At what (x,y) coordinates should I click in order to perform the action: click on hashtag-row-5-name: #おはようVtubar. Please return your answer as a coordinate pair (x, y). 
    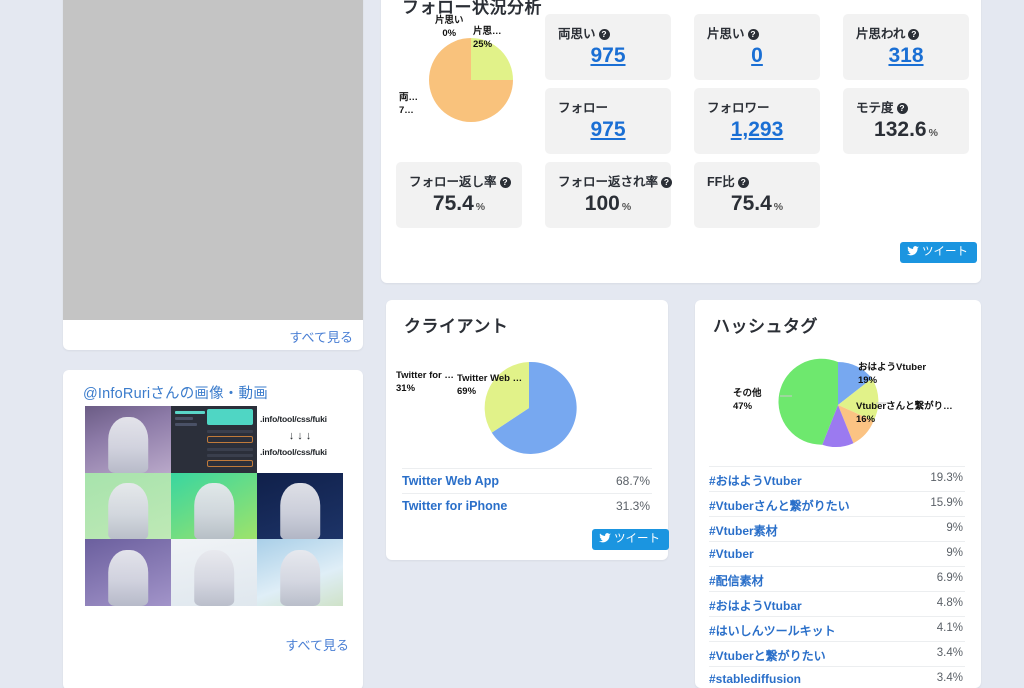
    Looking at the image, I should click on (755, 605).